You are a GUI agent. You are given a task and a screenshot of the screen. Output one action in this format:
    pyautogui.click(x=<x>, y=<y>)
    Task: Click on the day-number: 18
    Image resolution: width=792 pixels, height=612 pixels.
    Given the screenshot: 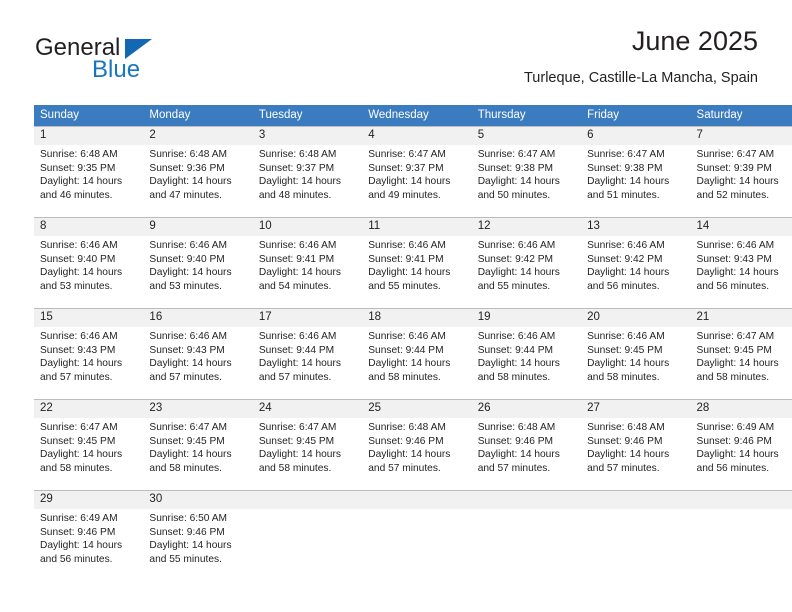 What is the action you would take?
    pyautogui.click(x=417, y=318)
    